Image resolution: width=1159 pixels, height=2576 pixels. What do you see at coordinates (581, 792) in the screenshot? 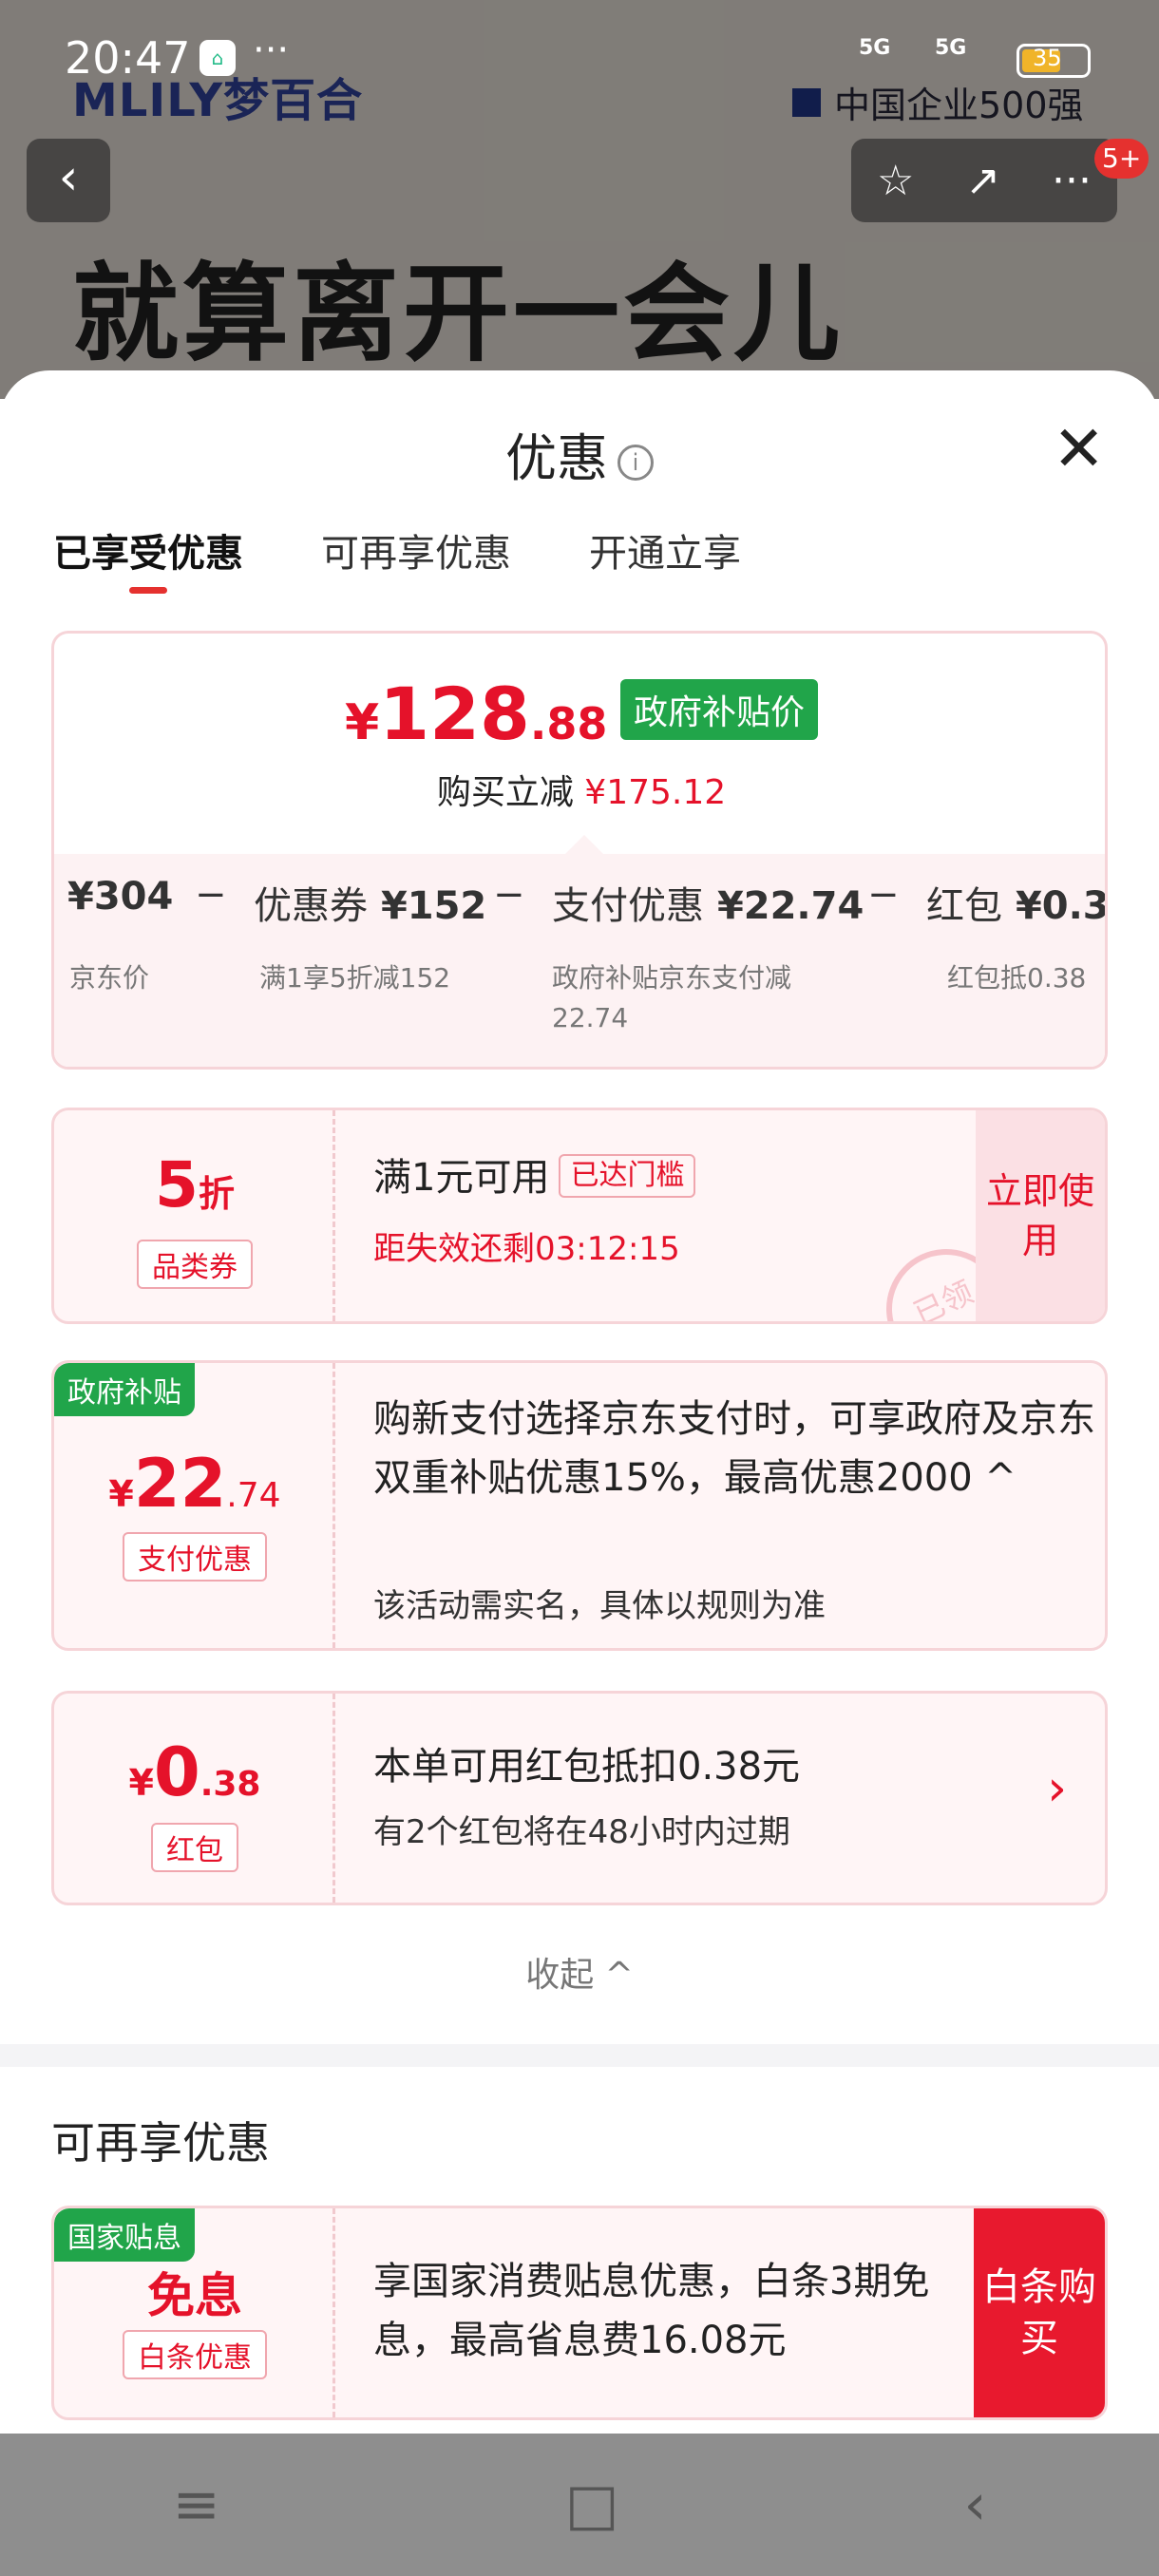
I see `reduce-line: 购买立减 ¥175.12` at bounding box center [581, 792].